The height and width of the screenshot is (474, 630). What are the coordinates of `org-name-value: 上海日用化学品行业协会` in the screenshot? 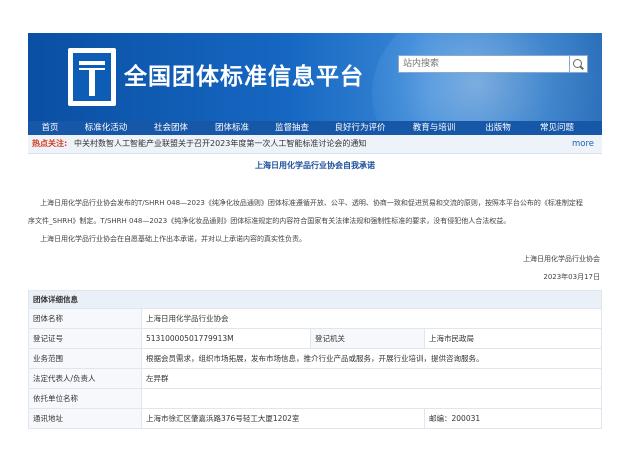 It's located at (371, 318).